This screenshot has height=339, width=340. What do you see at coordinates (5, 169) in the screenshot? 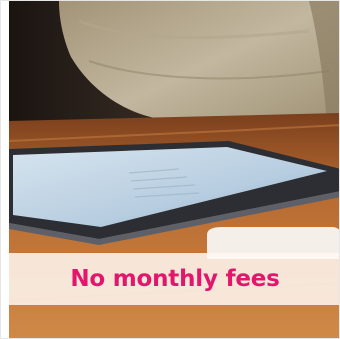
I see `card-left-margin` at bounding box center [5, 169].